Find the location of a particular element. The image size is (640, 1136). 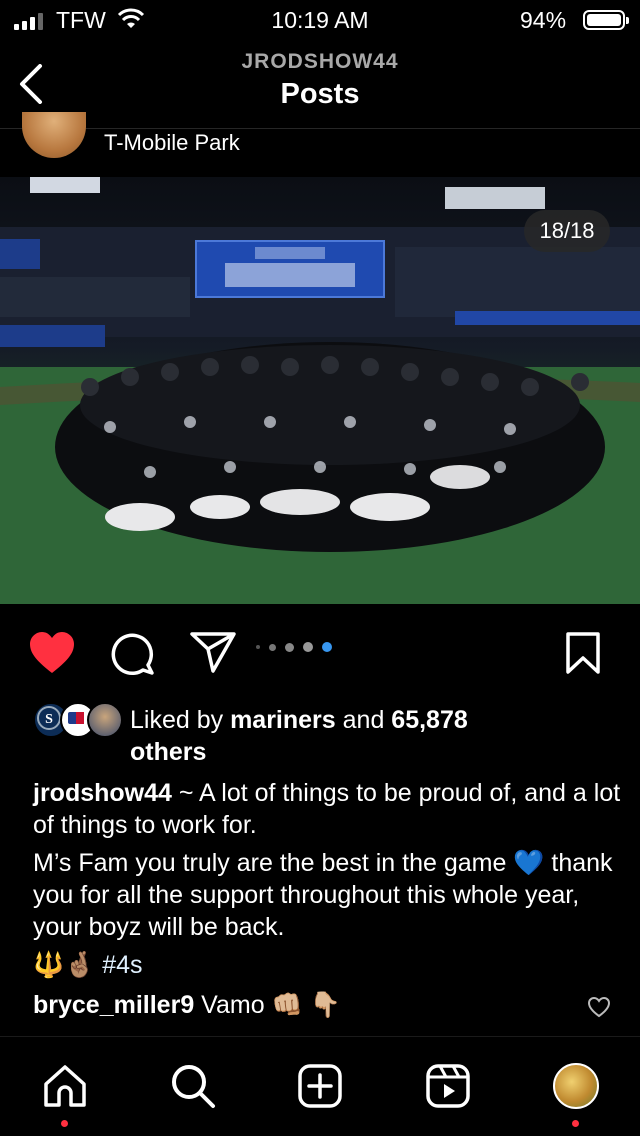

hashtag-link: #4s is located at coordinates (122, 965).